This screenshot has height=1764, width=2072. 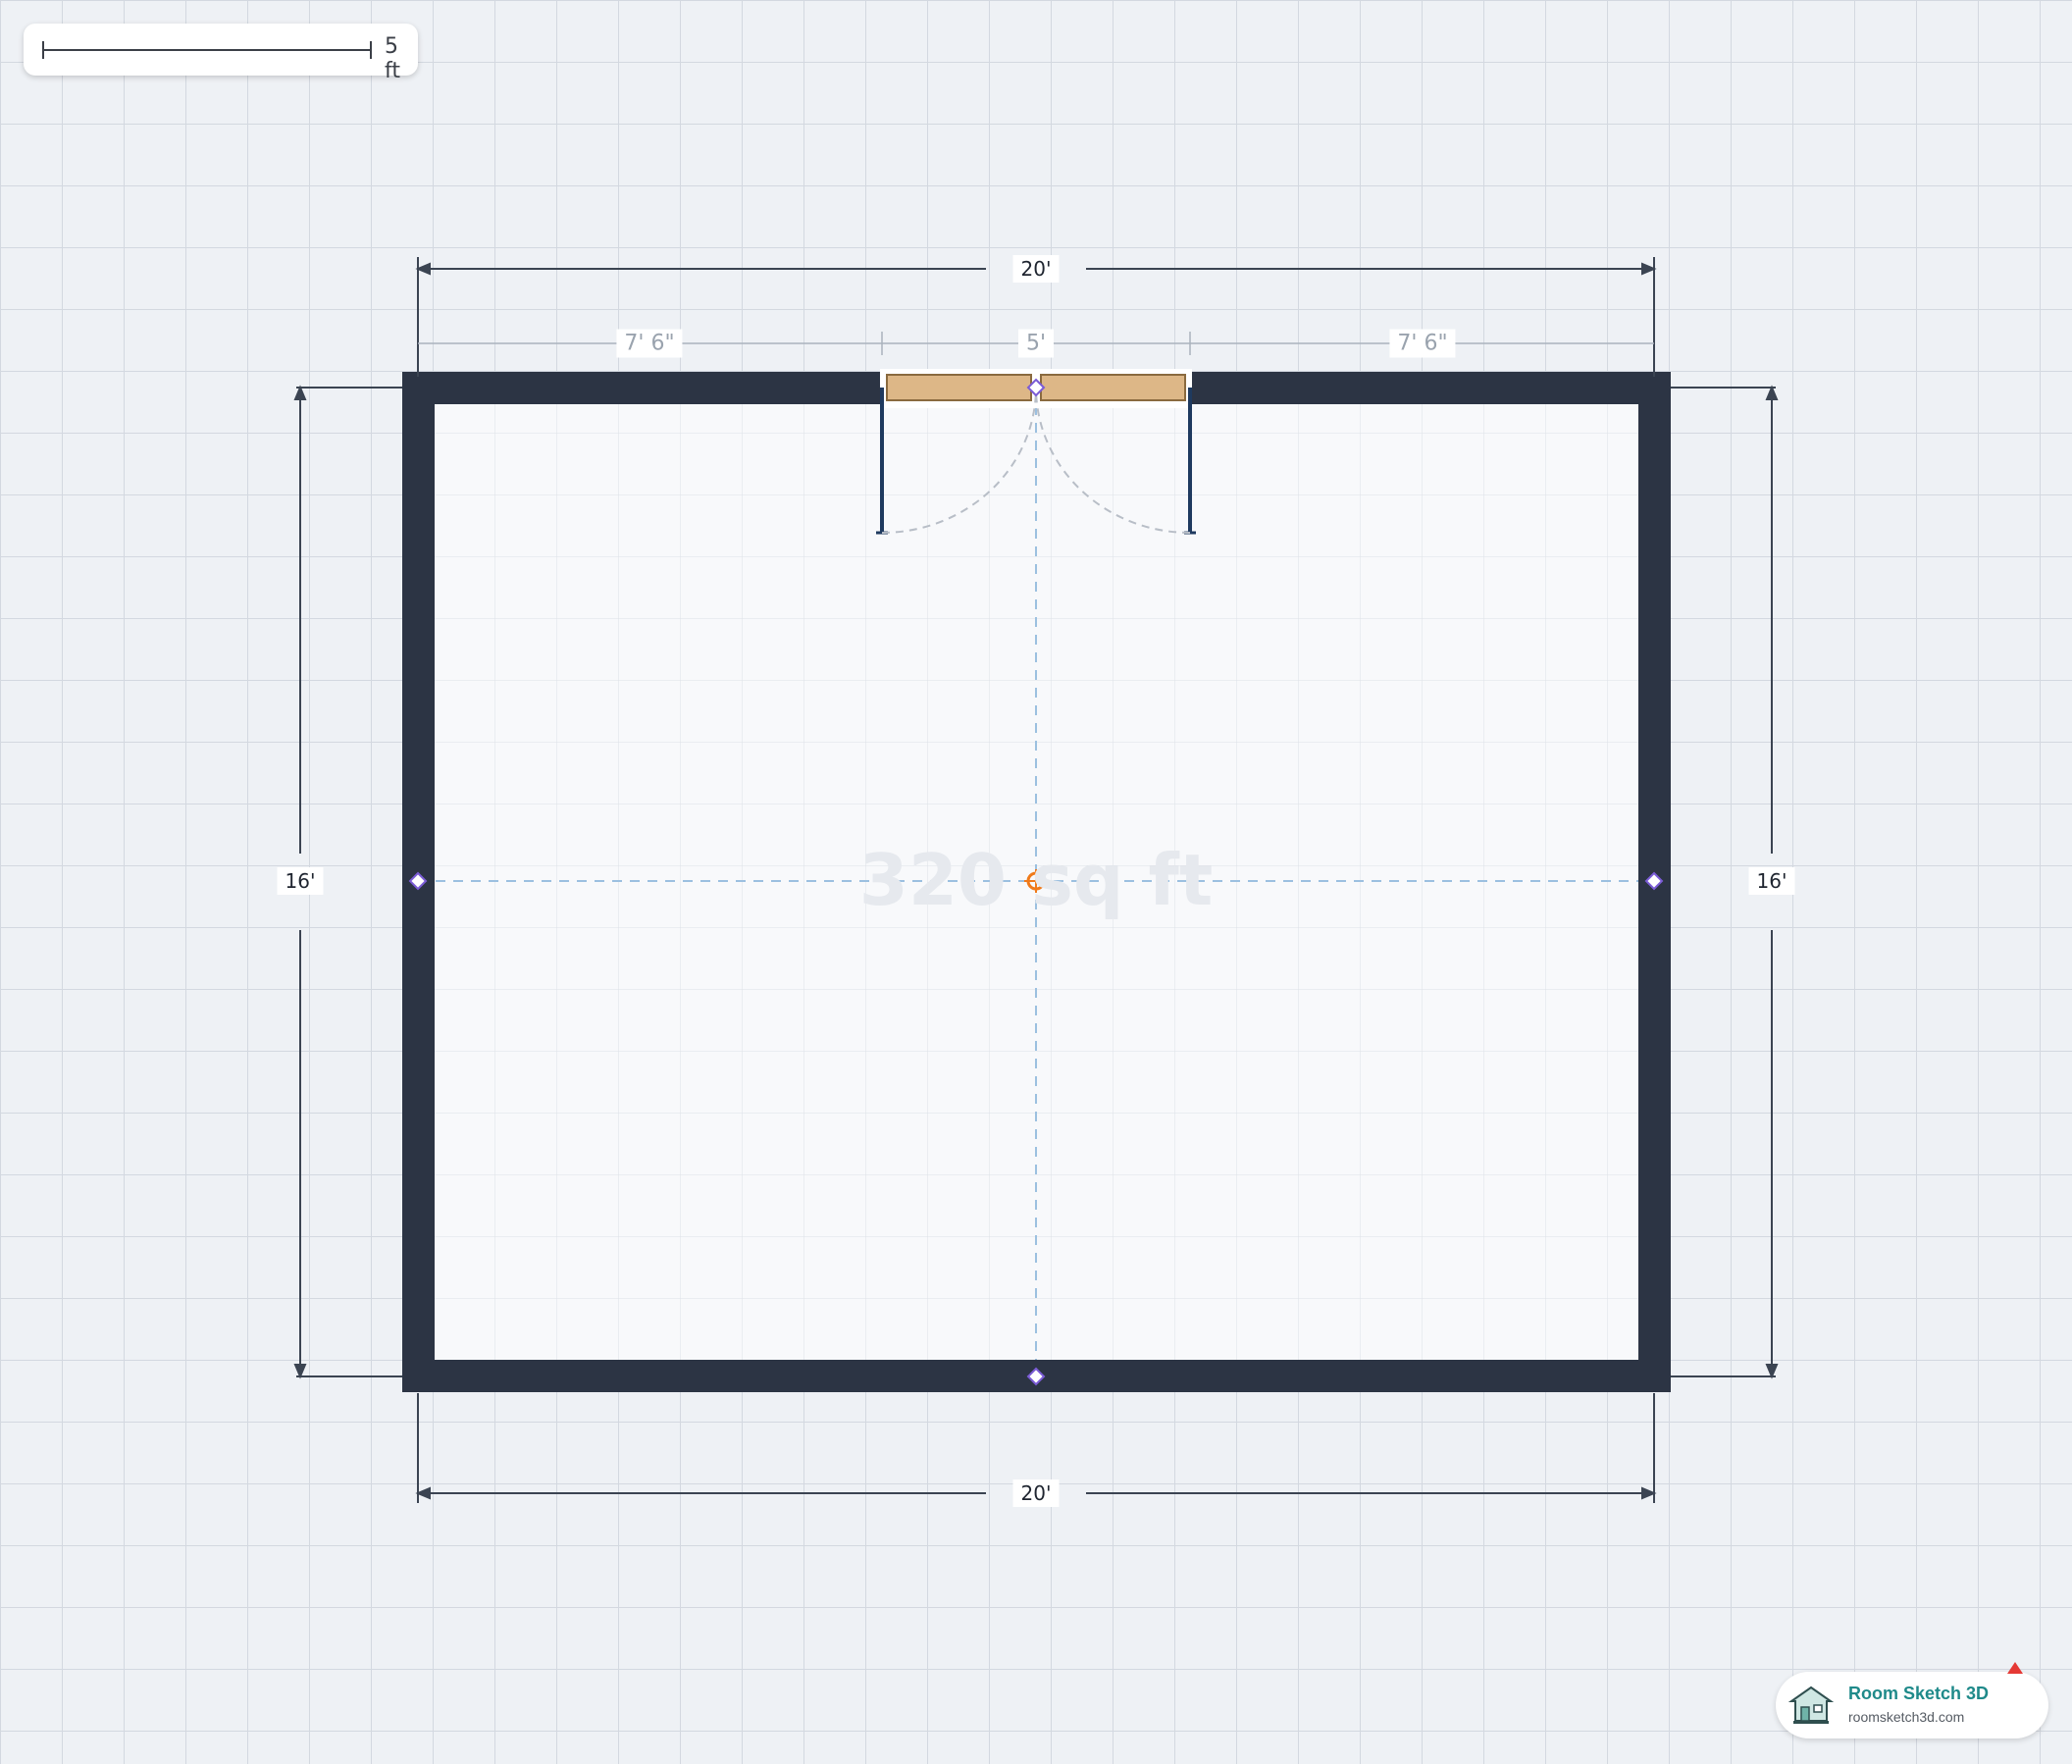 I want to click on wall-top-right, so click(x=1431, y=388).